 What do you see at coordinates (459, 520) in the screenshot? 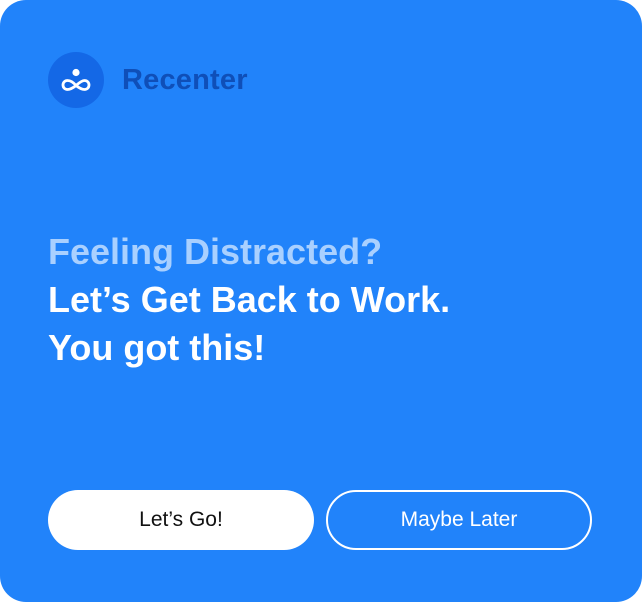
I see `maybe-later-button: Maybe Later` at bounding box center [459, 520].